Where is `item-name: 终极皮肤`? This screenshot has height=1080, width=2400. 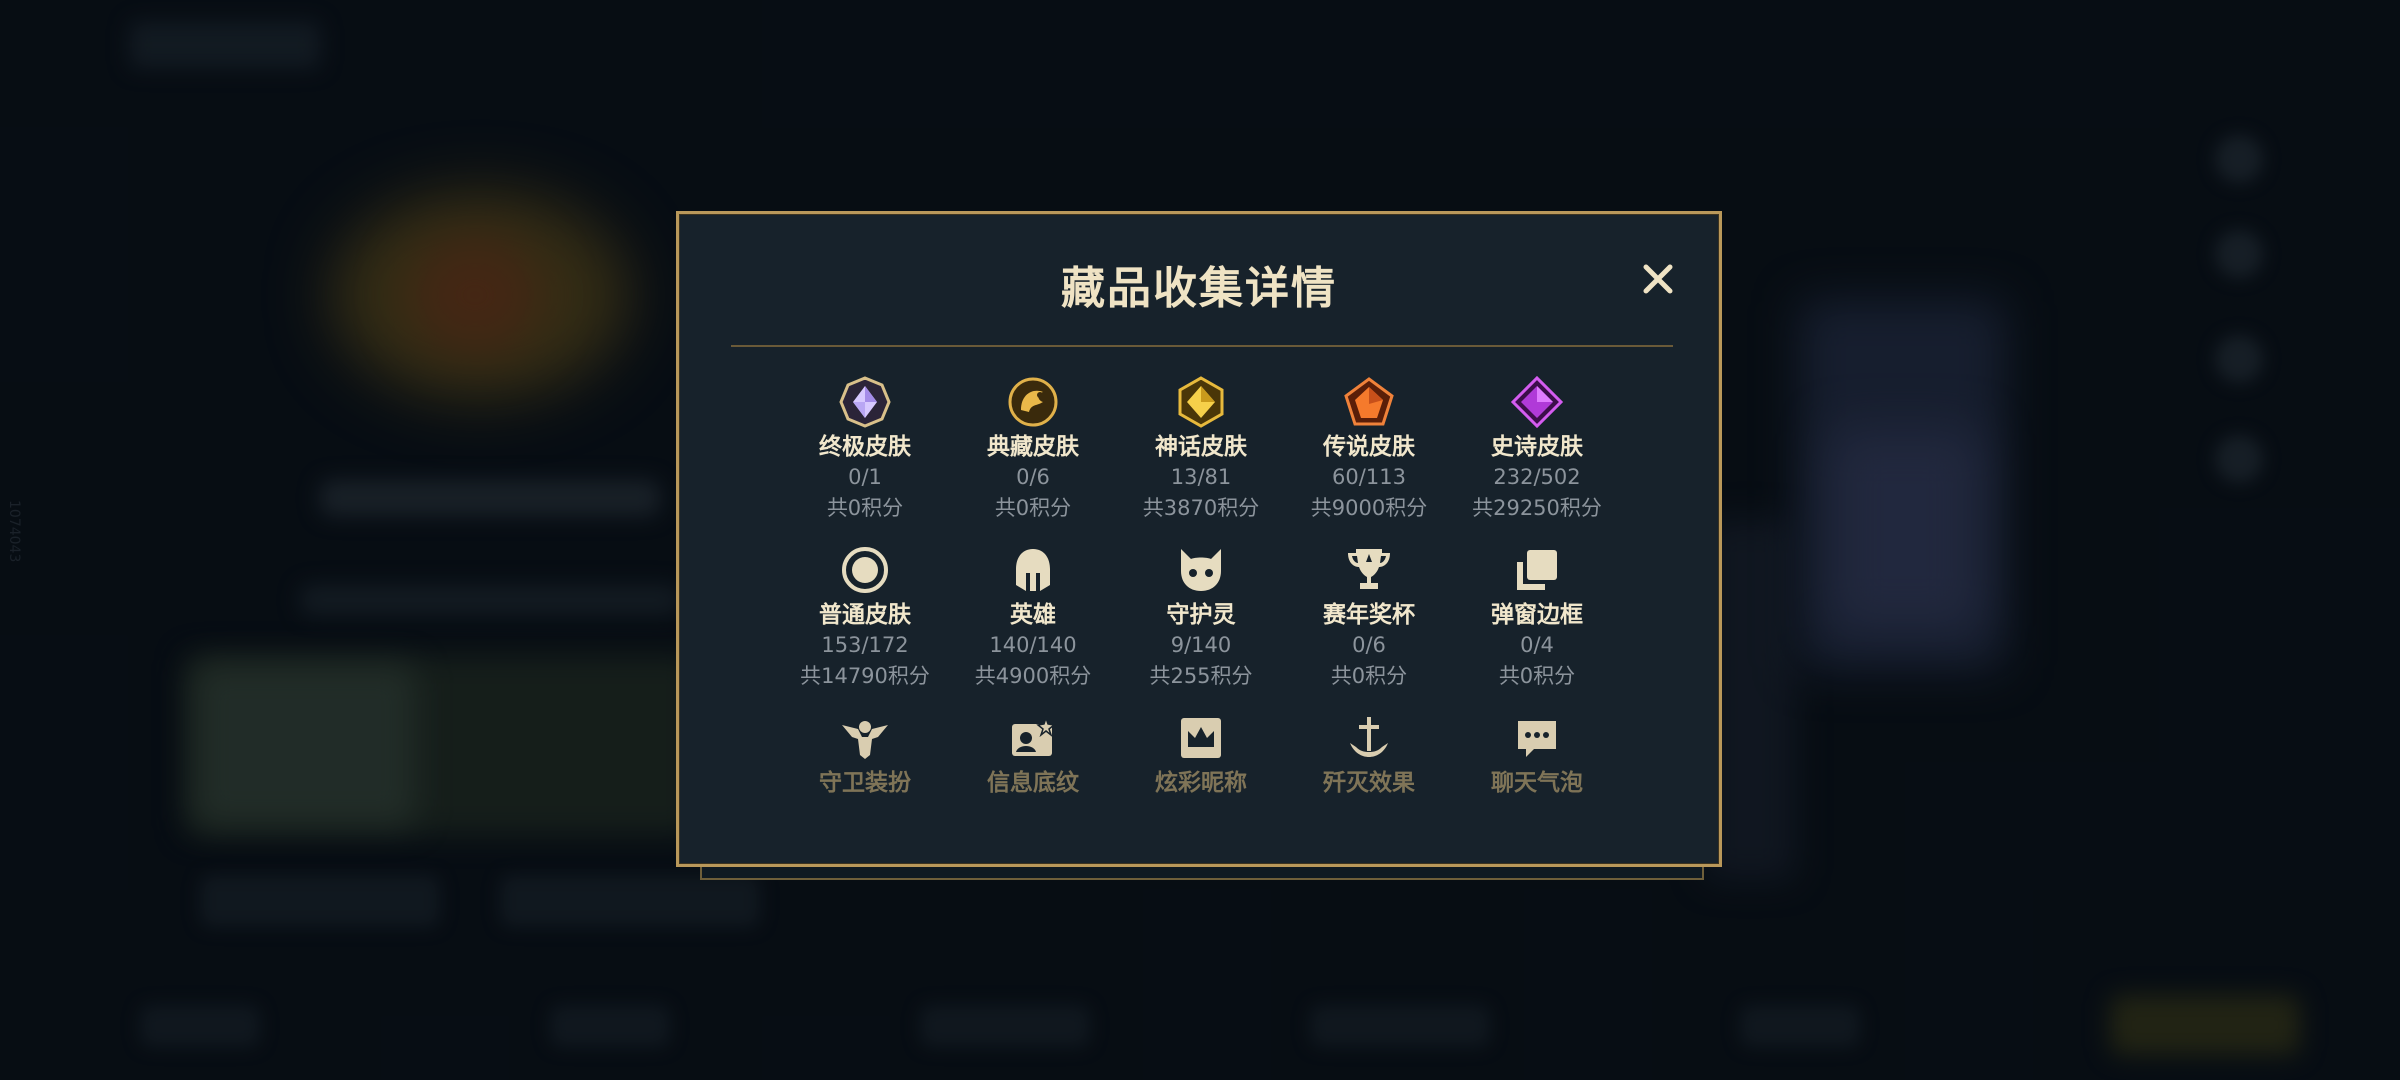 item-name: 终极皮肤 is located at coordinates (865, 447).